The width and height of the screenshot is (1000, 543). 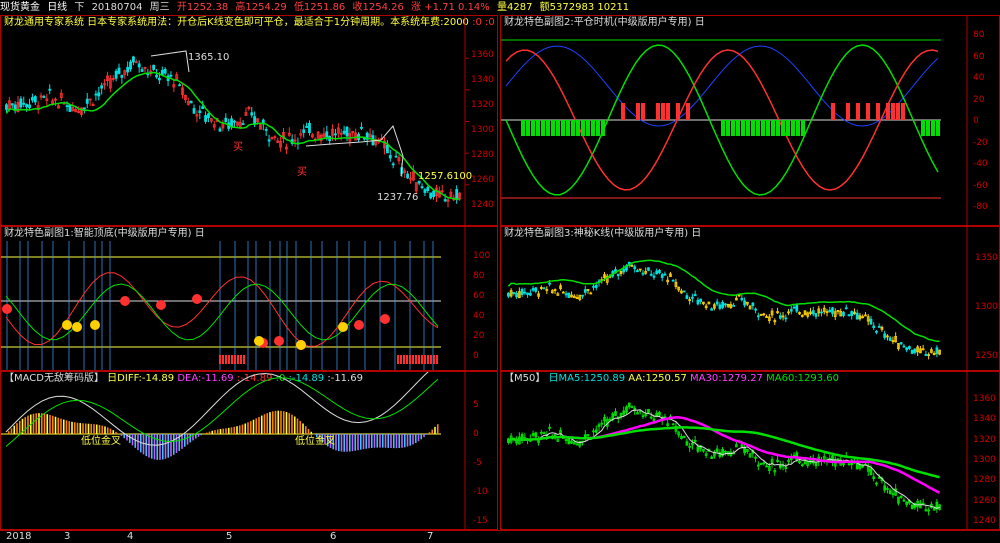 What do you see at coordinates (750, 298) in the screenshot?
I see `sub3-panel: 财龙特色副图3:神秘K线(中级版用户专用) 日 1350 1300 1250` at bounding box center [750, 298].